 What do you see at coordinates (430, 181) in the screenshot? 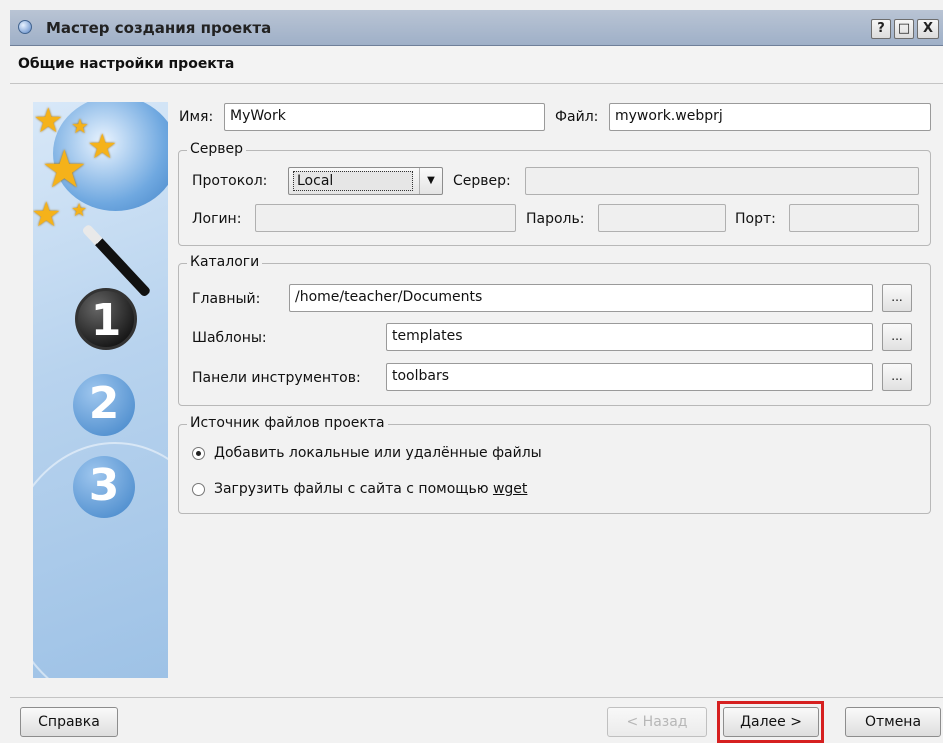
I see `chevron-down-icon: ▼` at bounding box center [430, 181].